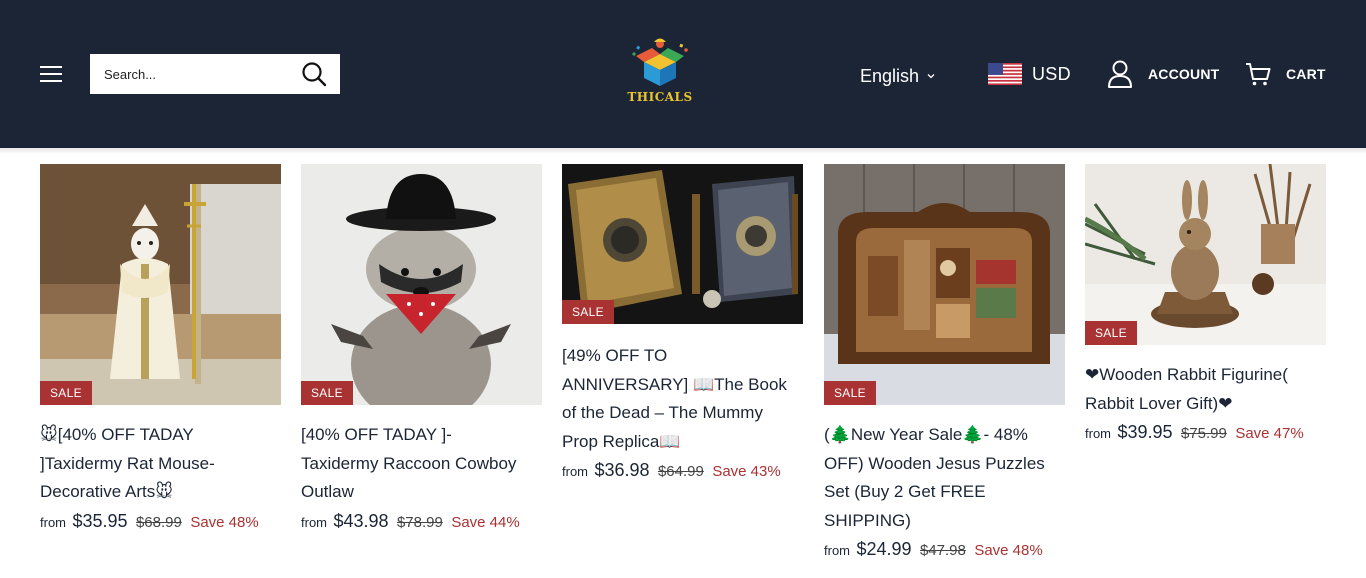 This screenshot has width=1366, height=578. Describe the element at coordinates (1120, 74) in the screenshot. I see `user-icon` at that location.